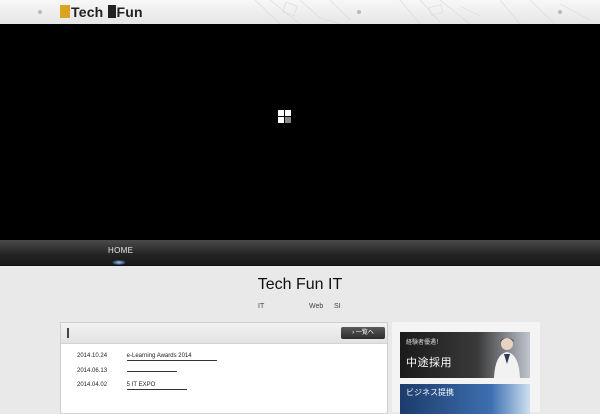 This screenshot has width=600, height=414. Describe the element at coordinates (171, 357) in the screenshot. I see `news-title: e-Learning Awards 2014` at that location.